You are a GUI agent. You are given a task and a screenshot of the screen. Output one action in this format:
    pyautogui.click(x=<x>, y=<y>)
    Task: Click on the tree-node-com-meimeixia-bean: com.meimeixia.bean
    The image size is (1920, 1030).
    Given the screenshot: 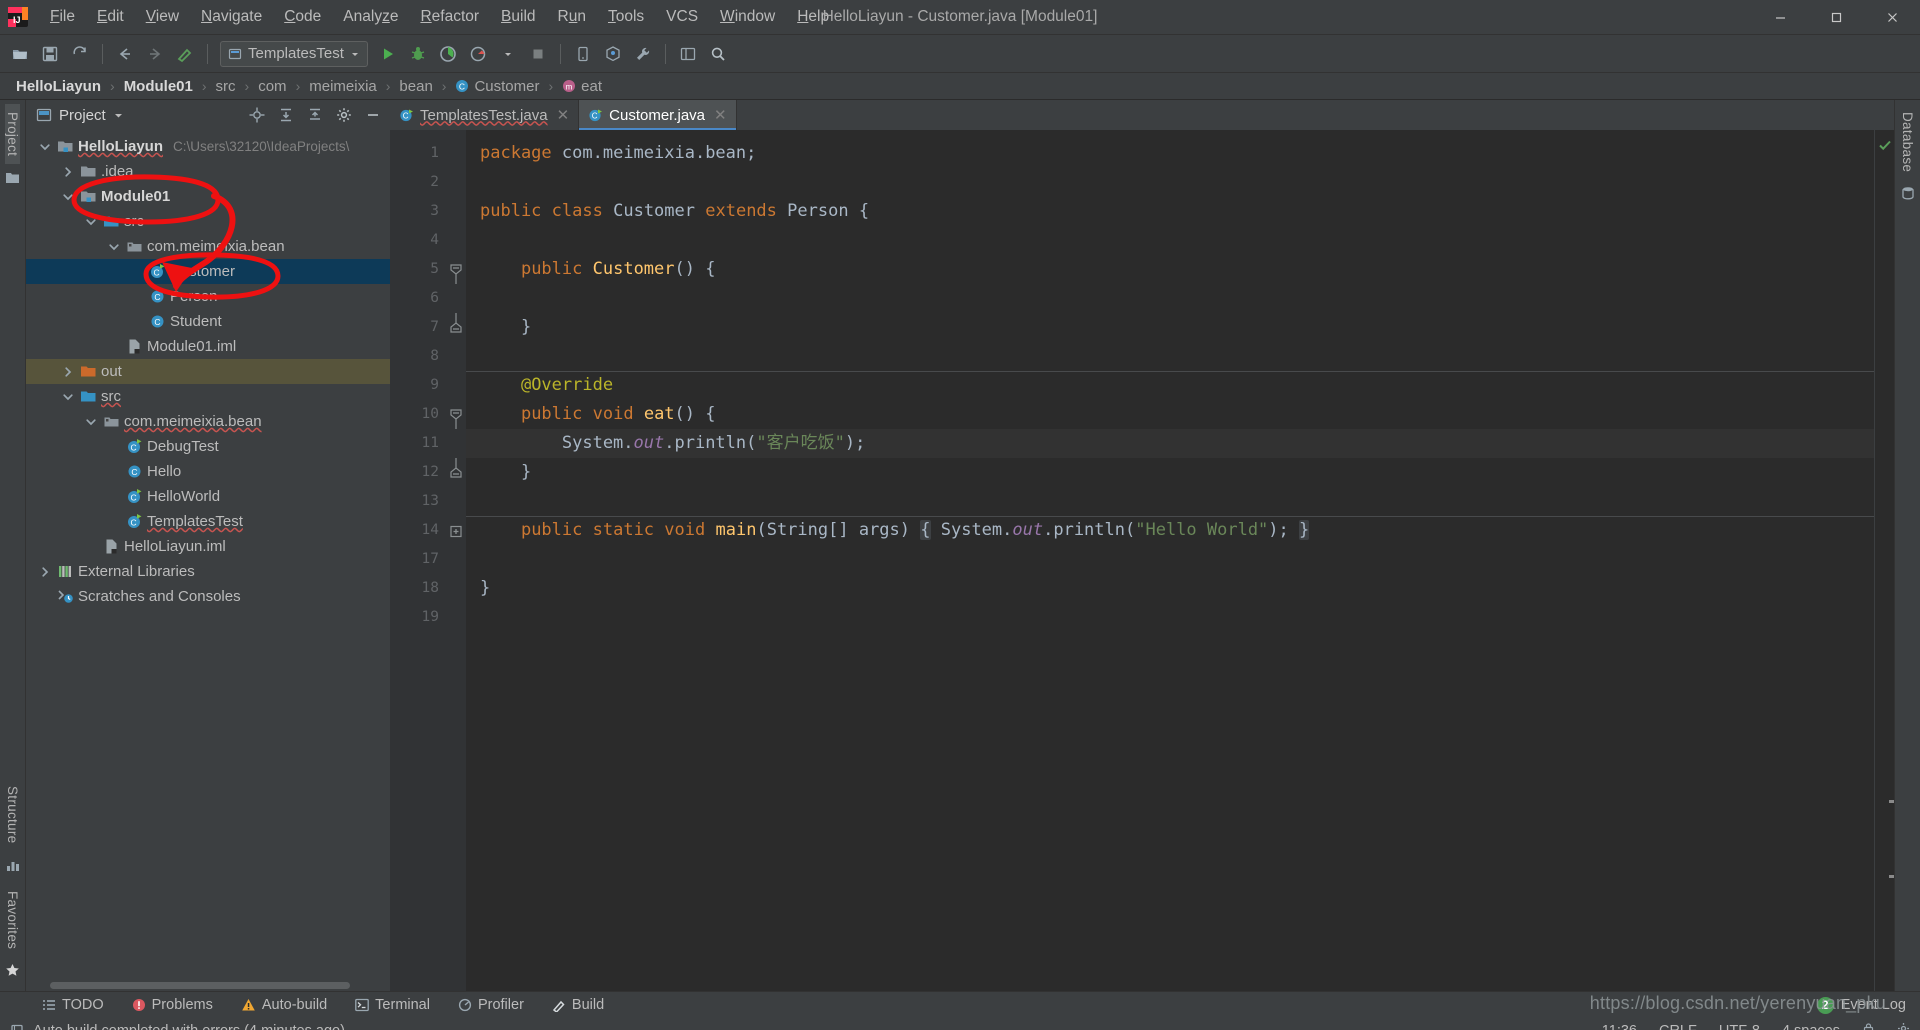 What is the action you would take?
    pyautogui.click(x=208, y=421)
    